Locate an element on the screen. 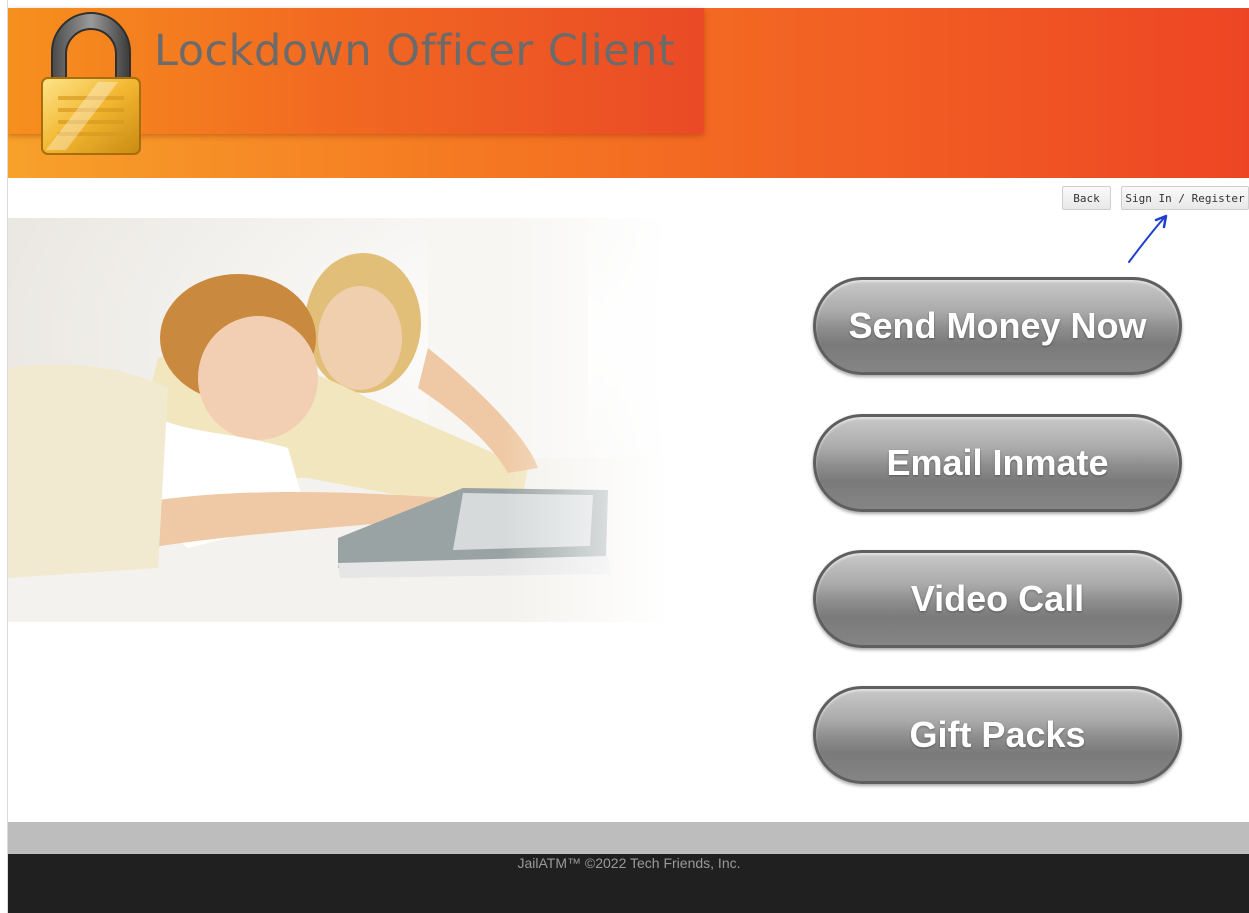  padlock-icon is located at coordinates (91, 83).